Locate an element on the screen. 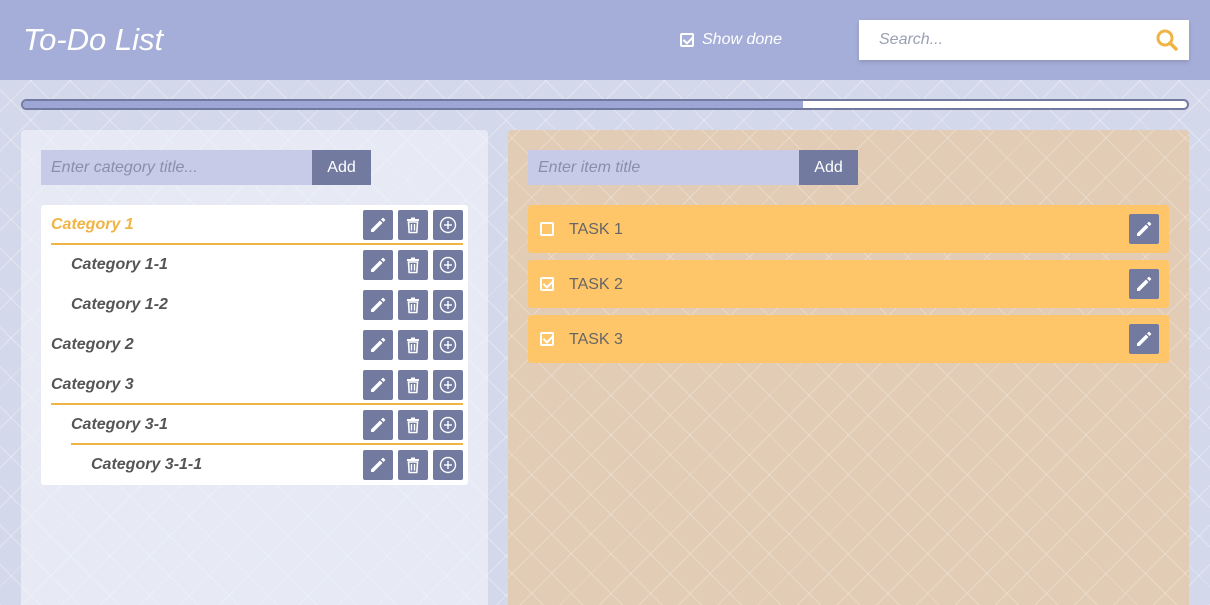 Image resolution: width=1210 pixels, height=605 pixels. show-done-label: Show done is located at coordinates (742, 39).